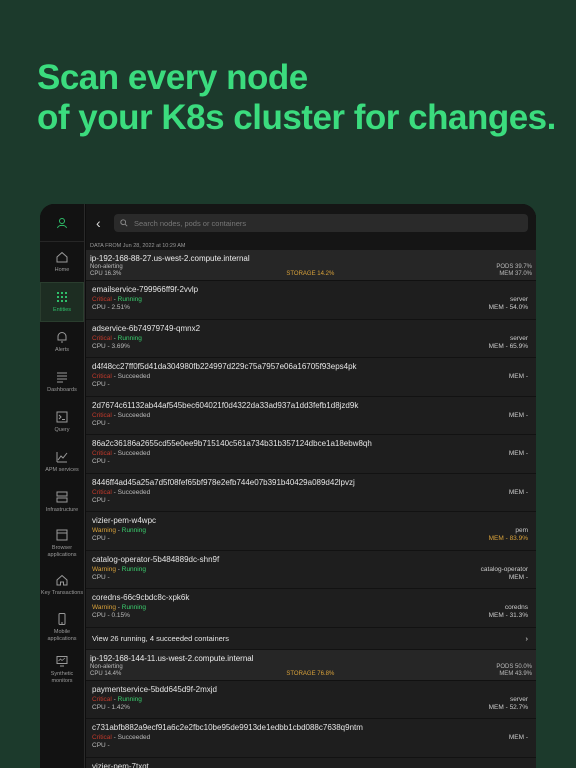 This screenshot has width=576, height=768. What do you see at coordinates (508, 704) in the screenshot?
I see `container-metrics: server MEM - 52.7%` at bounding box center [508, 704].